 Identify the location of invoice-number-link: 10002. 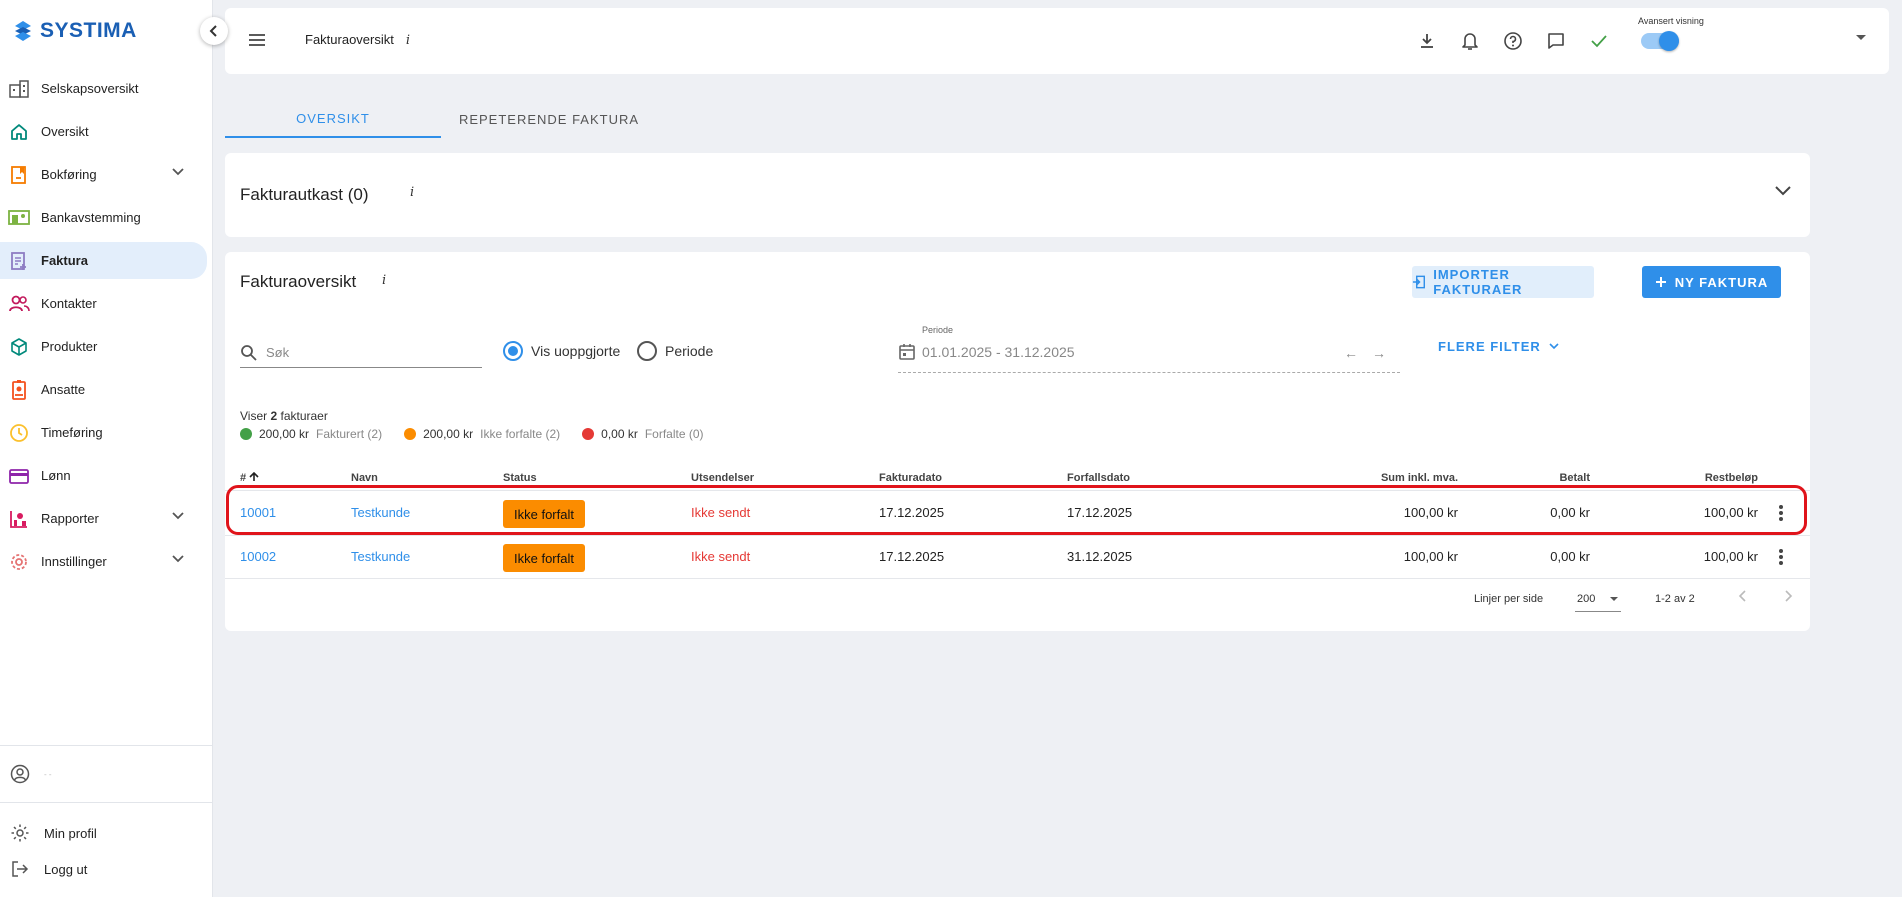
(258, 556).